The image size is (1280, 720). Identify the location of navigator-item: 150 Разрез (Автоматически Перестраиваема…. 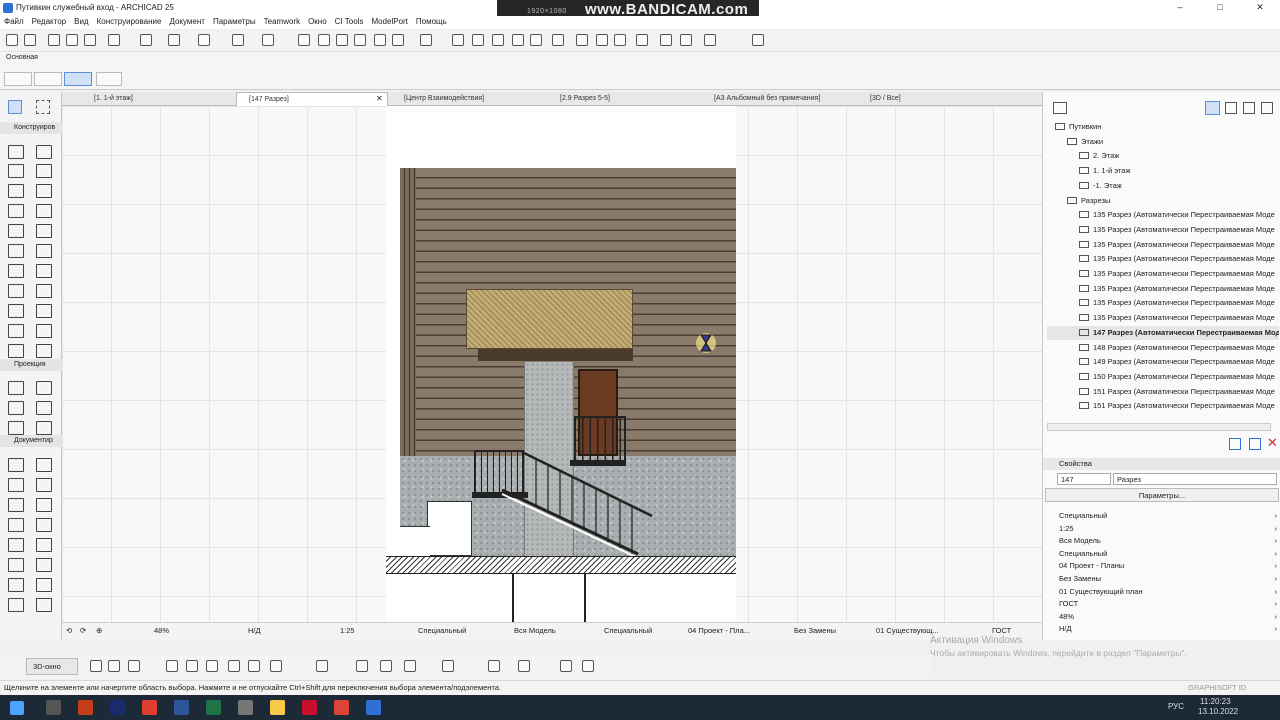
(1163, 377).